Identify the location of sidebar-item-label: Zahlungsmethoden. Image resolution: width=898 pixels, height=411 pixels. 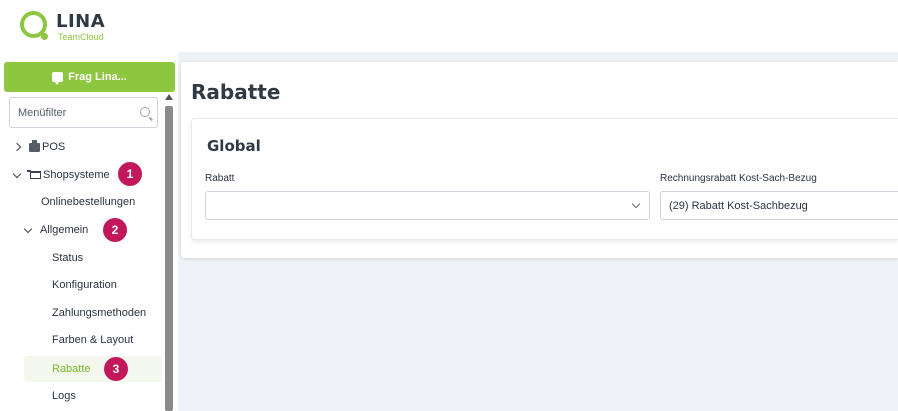
(99, 313).